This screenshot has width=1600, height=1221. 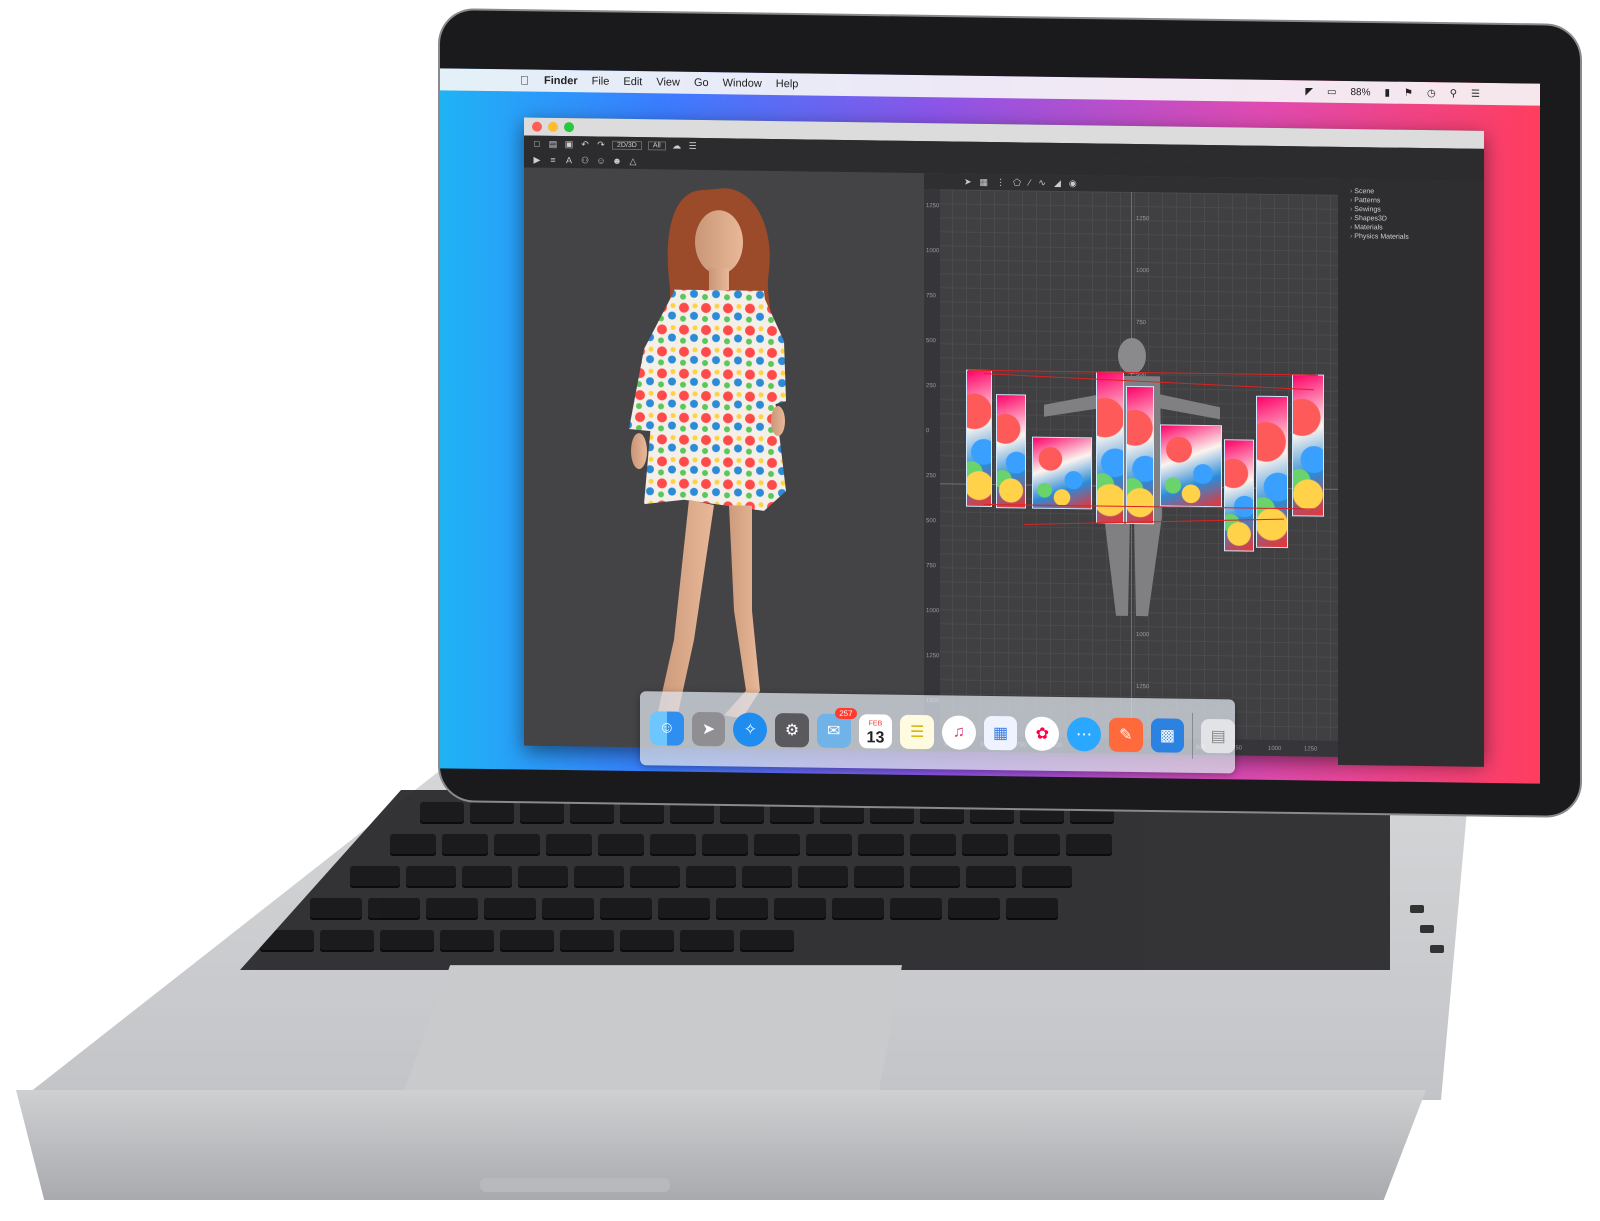 I want to click on menu-go: Go, so click(x=701, y=83).